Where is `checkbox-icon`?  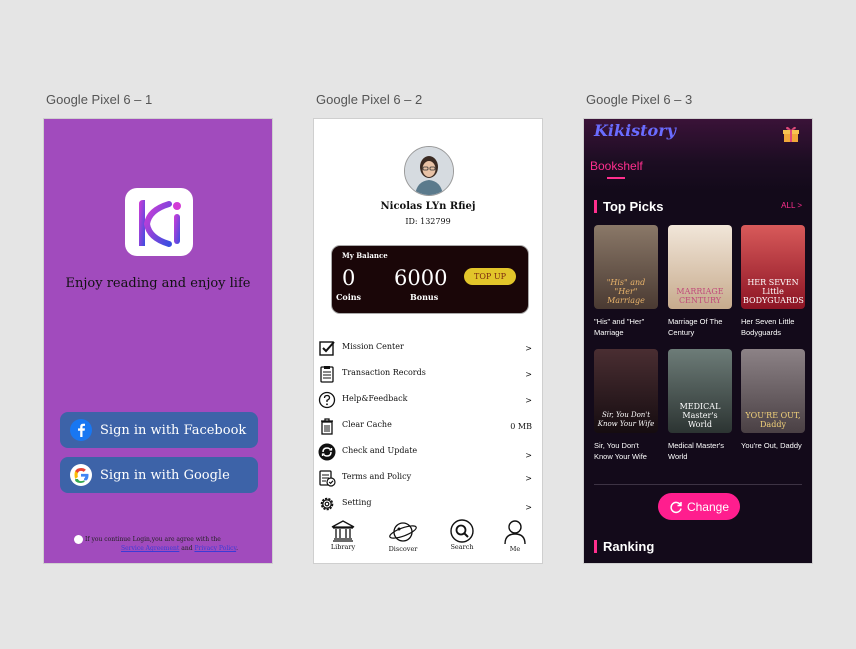
checkbox-icon is located at coordinates (327, 348).